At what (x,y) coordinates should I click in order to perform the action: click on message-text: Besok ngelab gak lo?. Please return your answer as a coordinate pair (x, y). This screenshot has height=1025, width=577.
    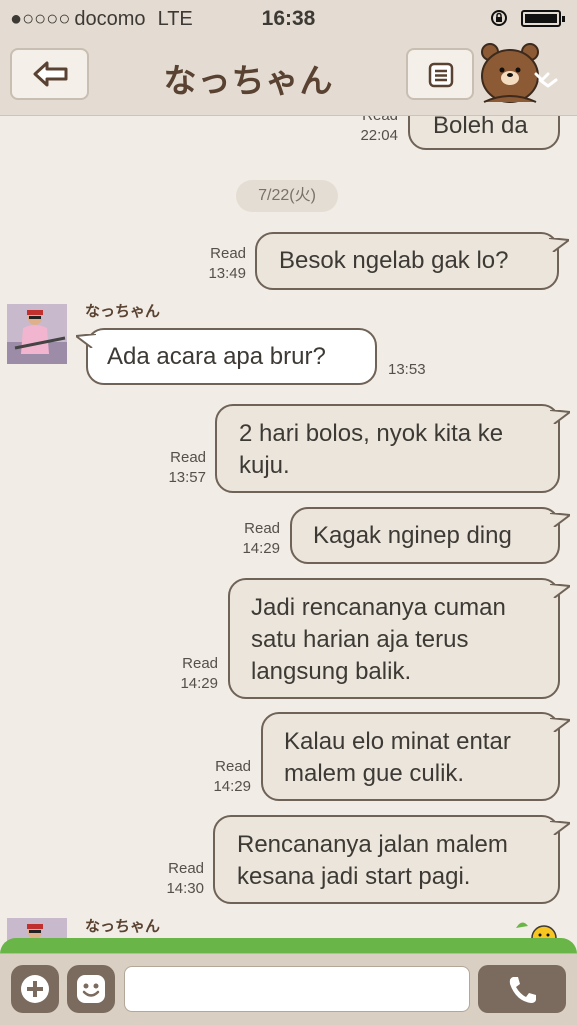
    Looking at the image, I should click on (394, 260).